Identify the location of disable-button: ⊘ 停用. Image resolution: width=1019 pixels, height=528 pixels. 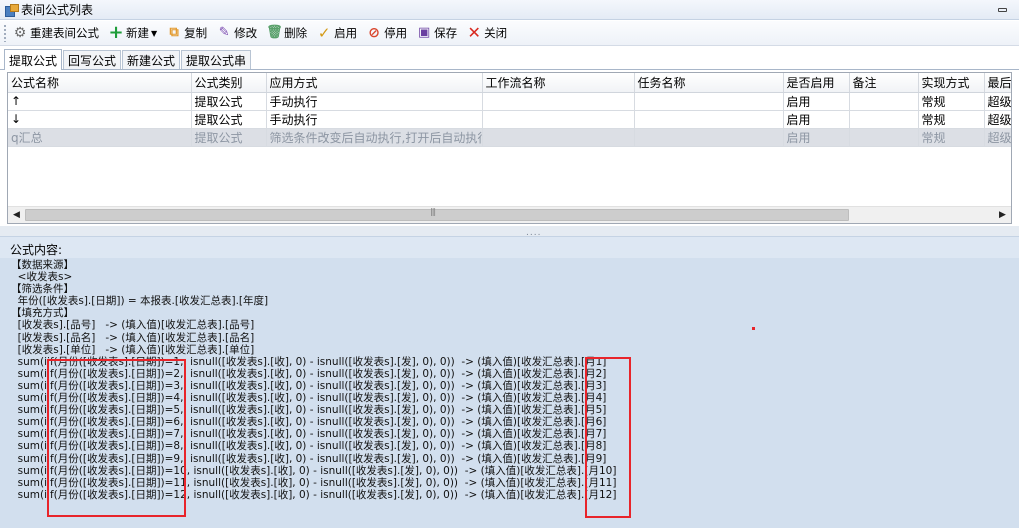
(386, 33).